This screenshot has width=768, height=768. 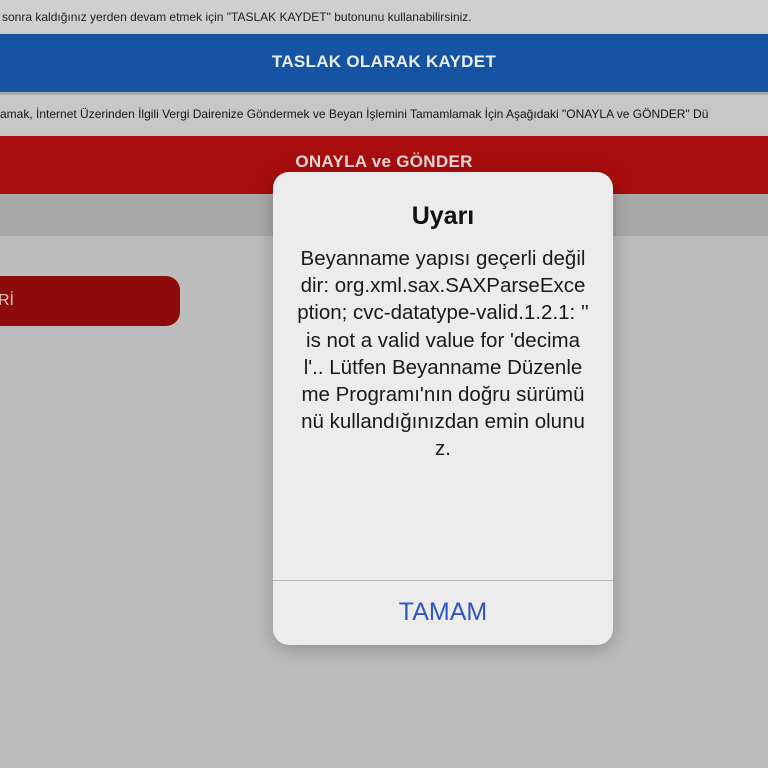 I want to click on red-action-button: Rİ, so click(x=90, y=301).